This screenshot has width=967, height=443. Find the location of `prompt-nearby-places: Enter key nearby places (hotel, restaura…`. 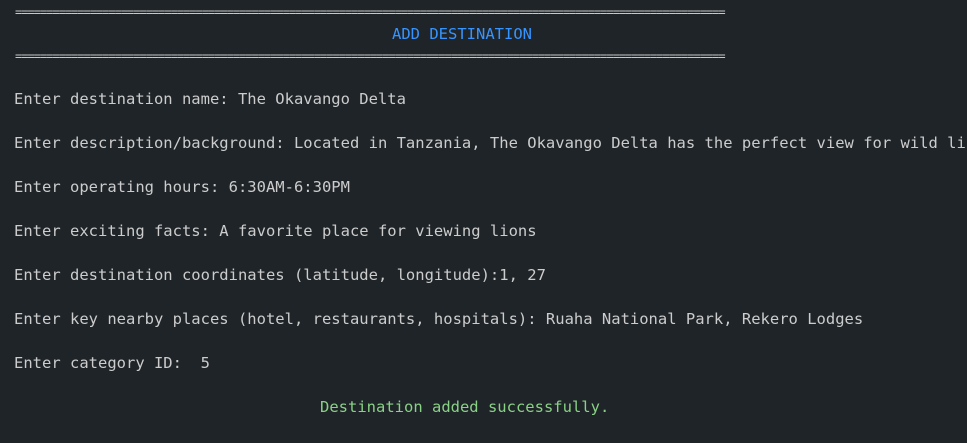

prompt-nearby-places: Enter key nearby places (hotel, restaura… is located at coordinates (439, 319).